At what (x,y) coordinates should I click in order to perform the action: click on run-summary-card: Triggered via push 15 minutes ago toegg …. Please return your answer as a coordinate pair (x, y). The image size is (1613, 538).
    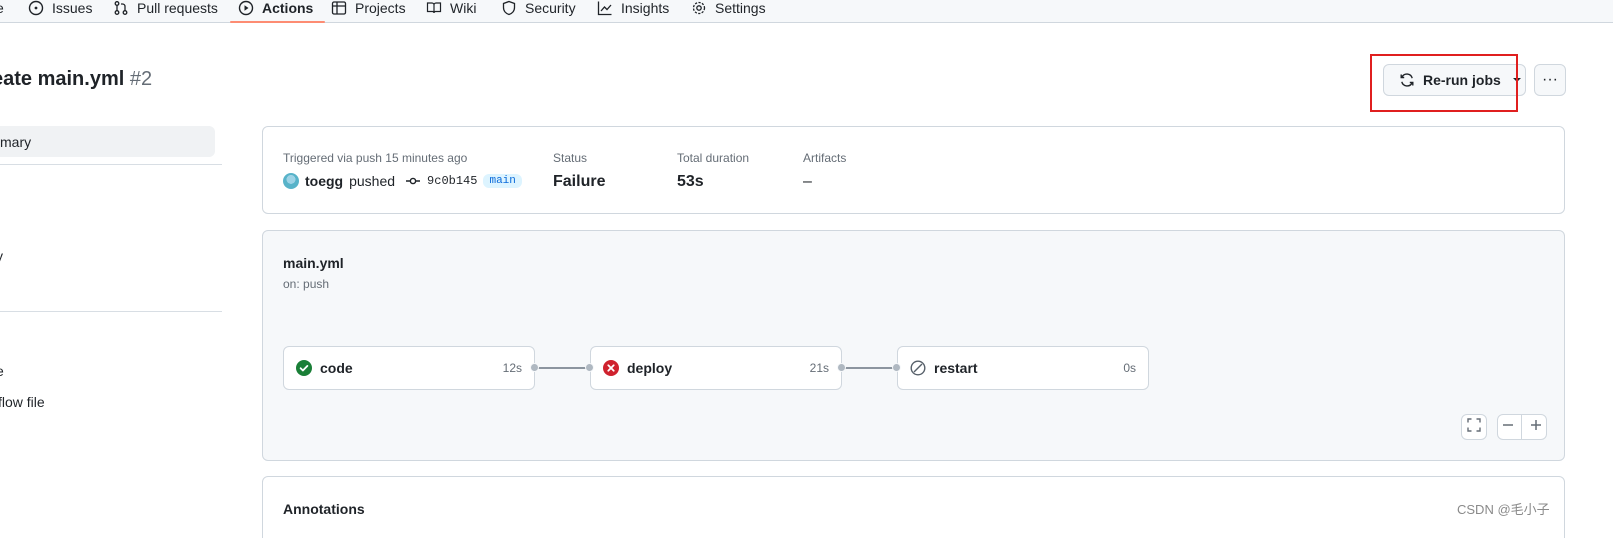
    Looking at the image, I should click on (913, 170).